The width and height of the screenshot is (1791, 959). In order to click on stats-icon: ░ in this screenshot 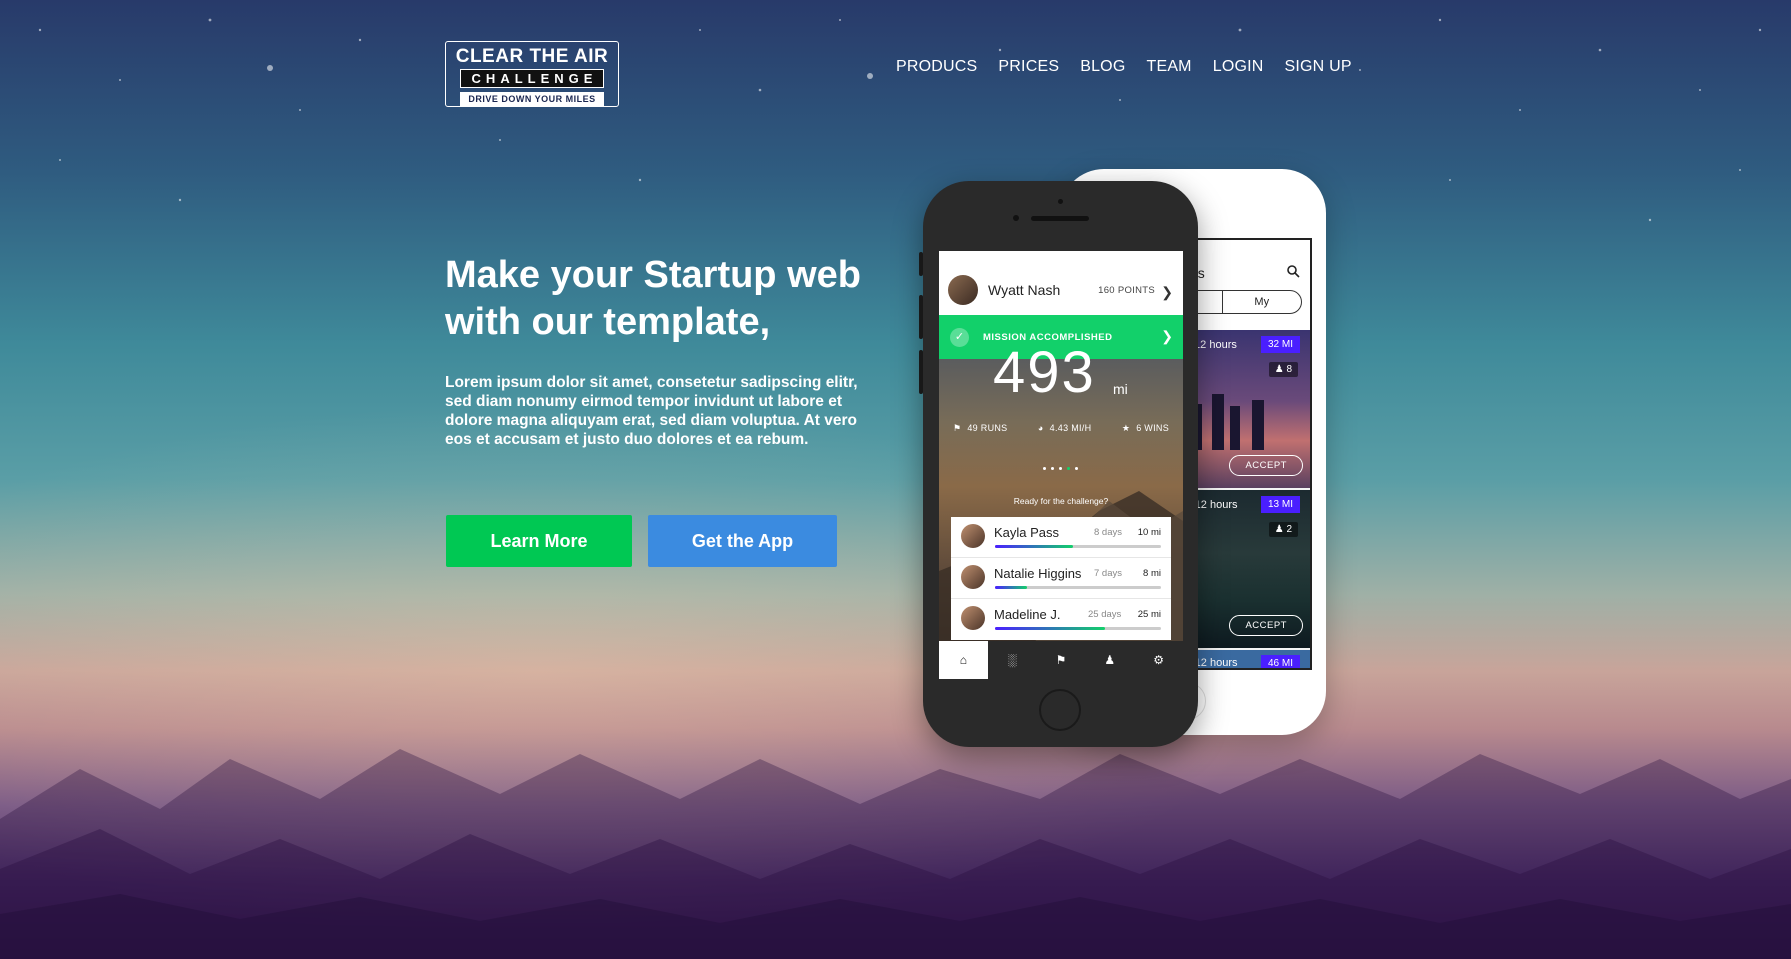, I will do `click(1012, 660)`.